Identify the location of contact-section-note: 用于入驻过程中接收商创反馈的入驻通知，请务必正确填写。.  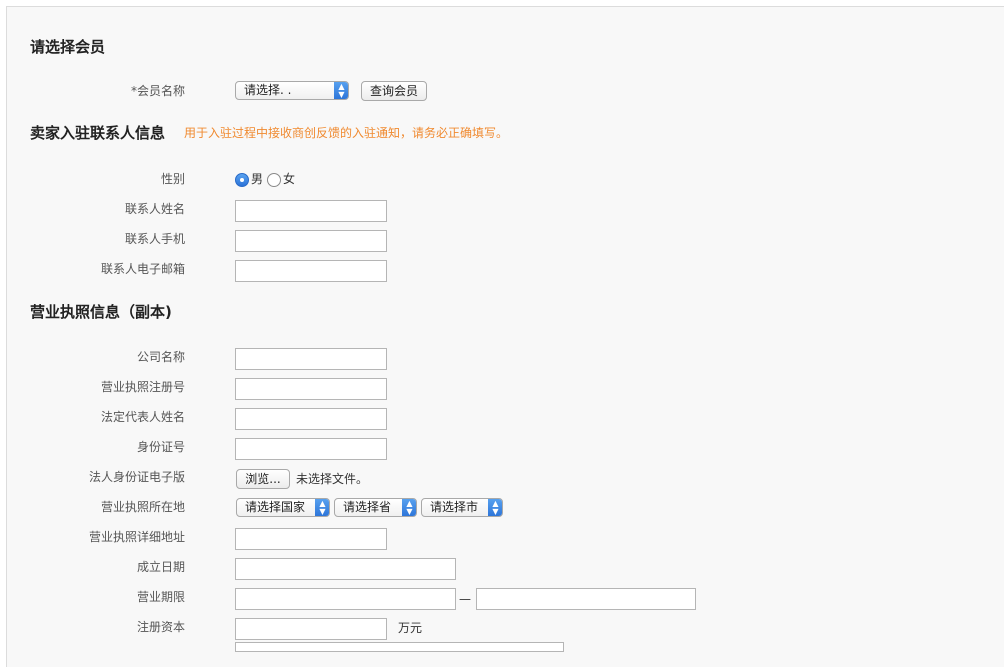
(346, 133).